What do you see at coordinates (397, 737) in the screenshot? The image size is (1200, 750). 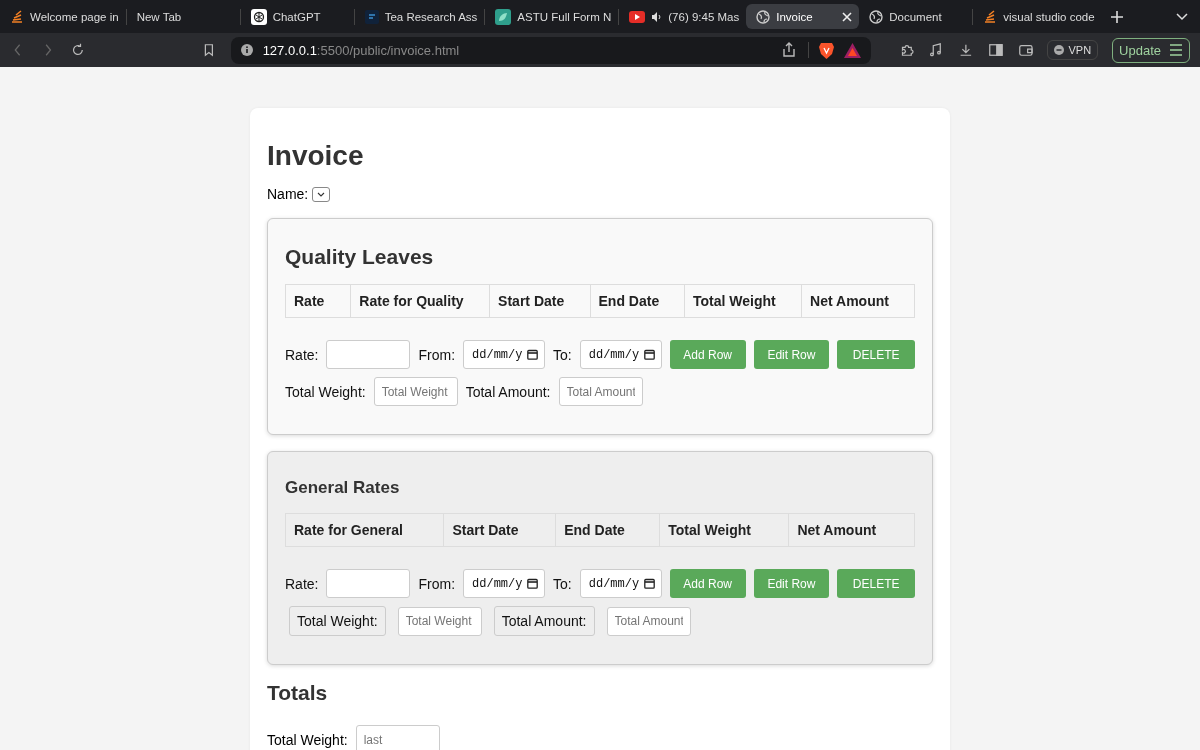 I see `totals-field: last` at bounding box center [397, 737].